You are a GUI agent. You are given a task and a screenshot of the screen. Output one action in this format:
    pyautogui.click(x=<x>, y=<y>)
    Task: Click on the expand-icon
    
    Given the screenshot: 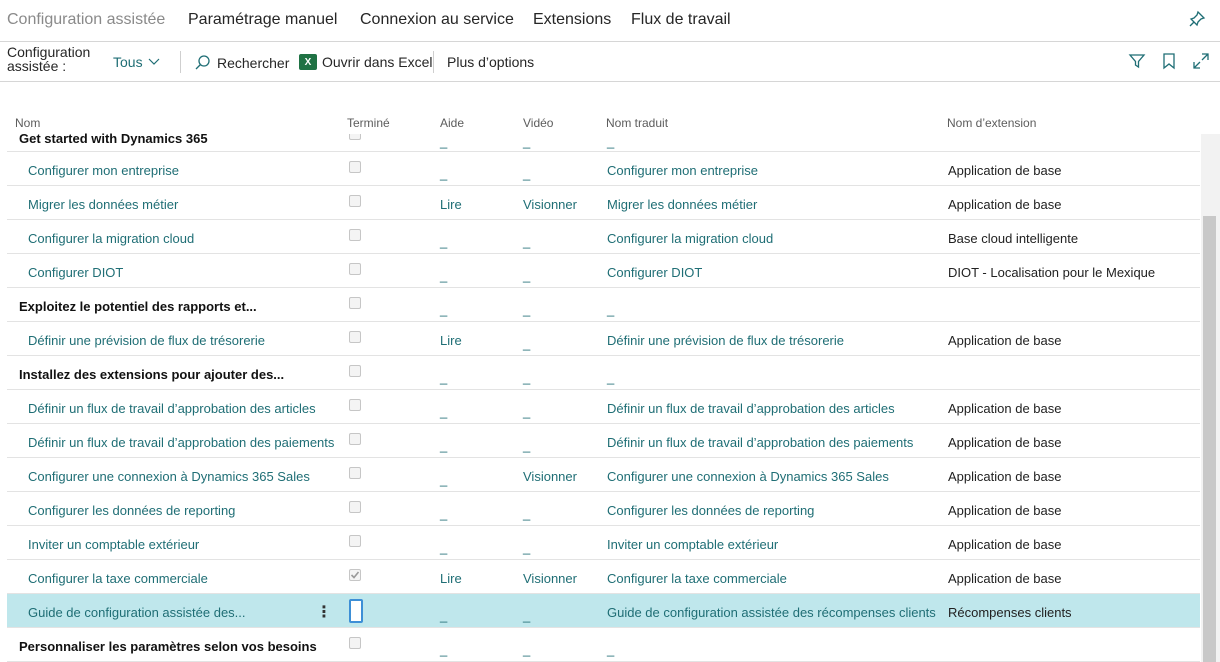 What is the action you would take?
    pyautogui.click(x=1201, y=61)
    